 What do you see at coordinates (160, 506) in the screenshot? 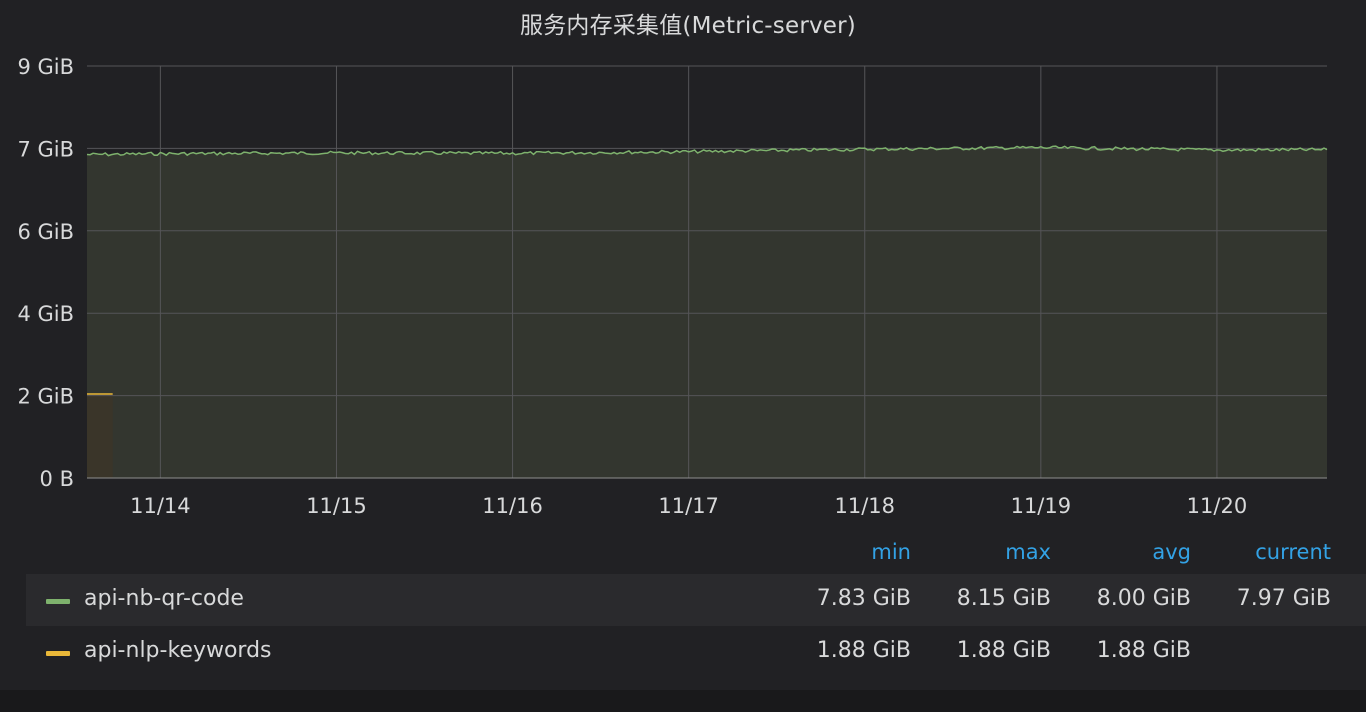
I see `x-tick-label: 11/14` at bounding box center [160, 506].